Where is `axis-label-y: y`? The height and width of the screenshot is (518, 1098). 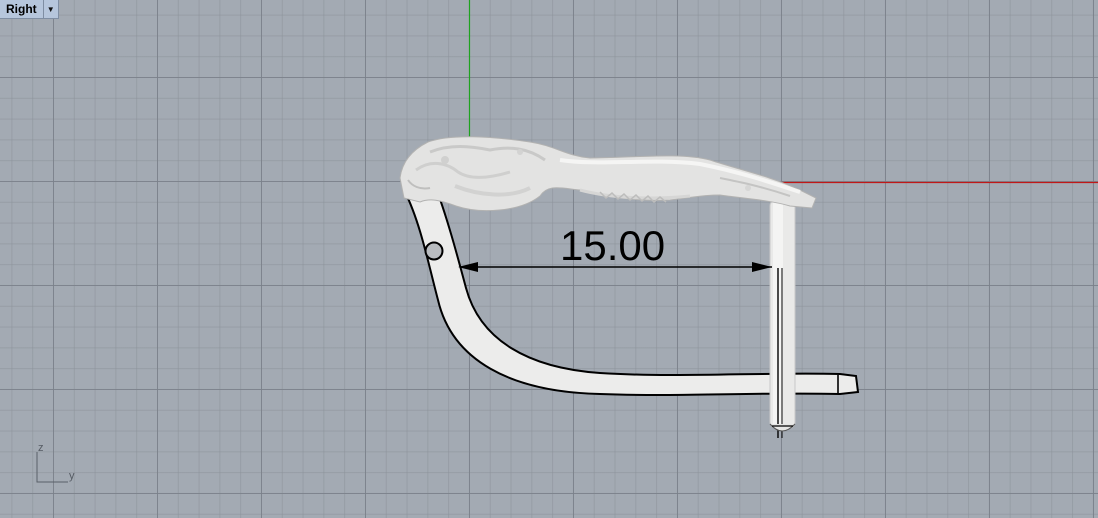
axis-label-y: y is located at coordinates (72, 476).